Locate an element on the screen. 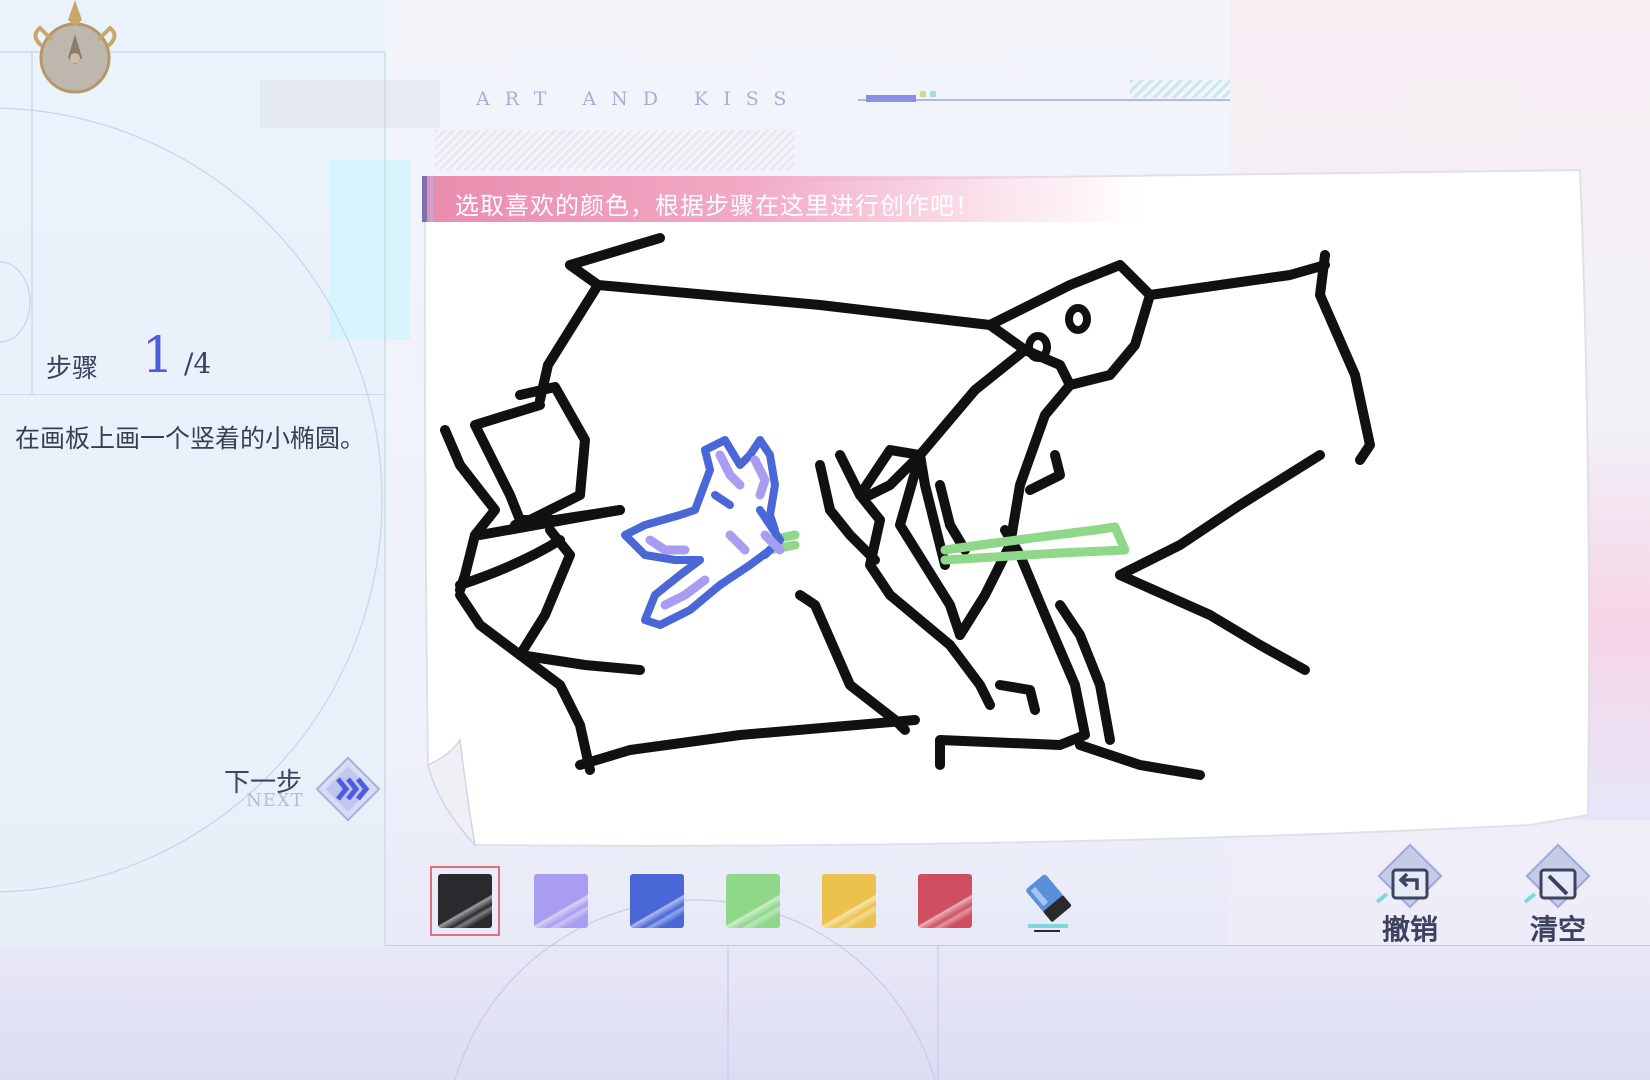  color-swatch-blue is located at coordinates (657, 901).